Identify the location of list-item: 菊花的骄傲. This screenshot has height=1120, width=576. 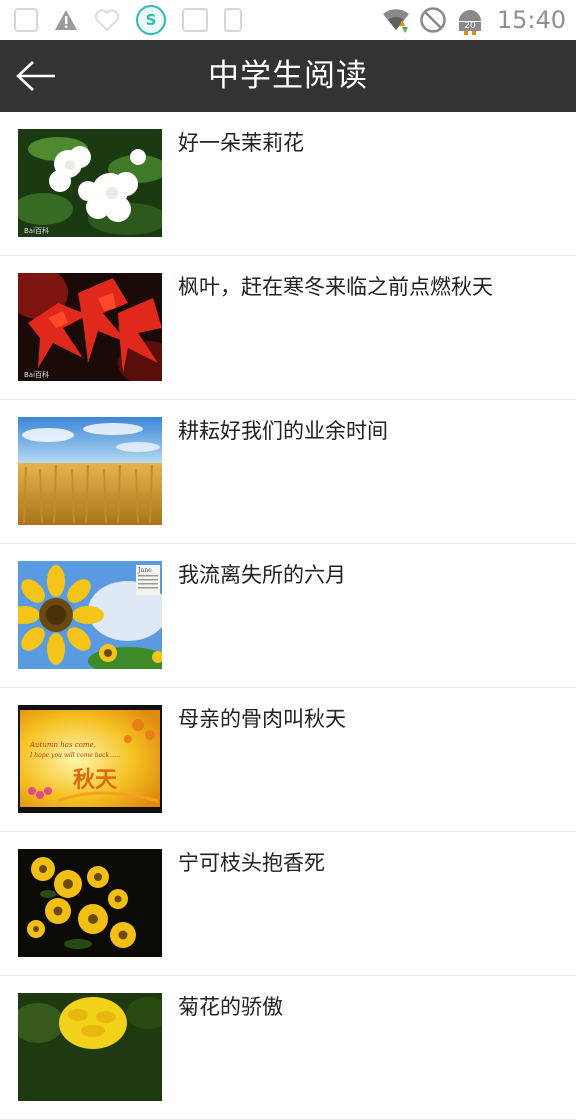
(288, 1048).